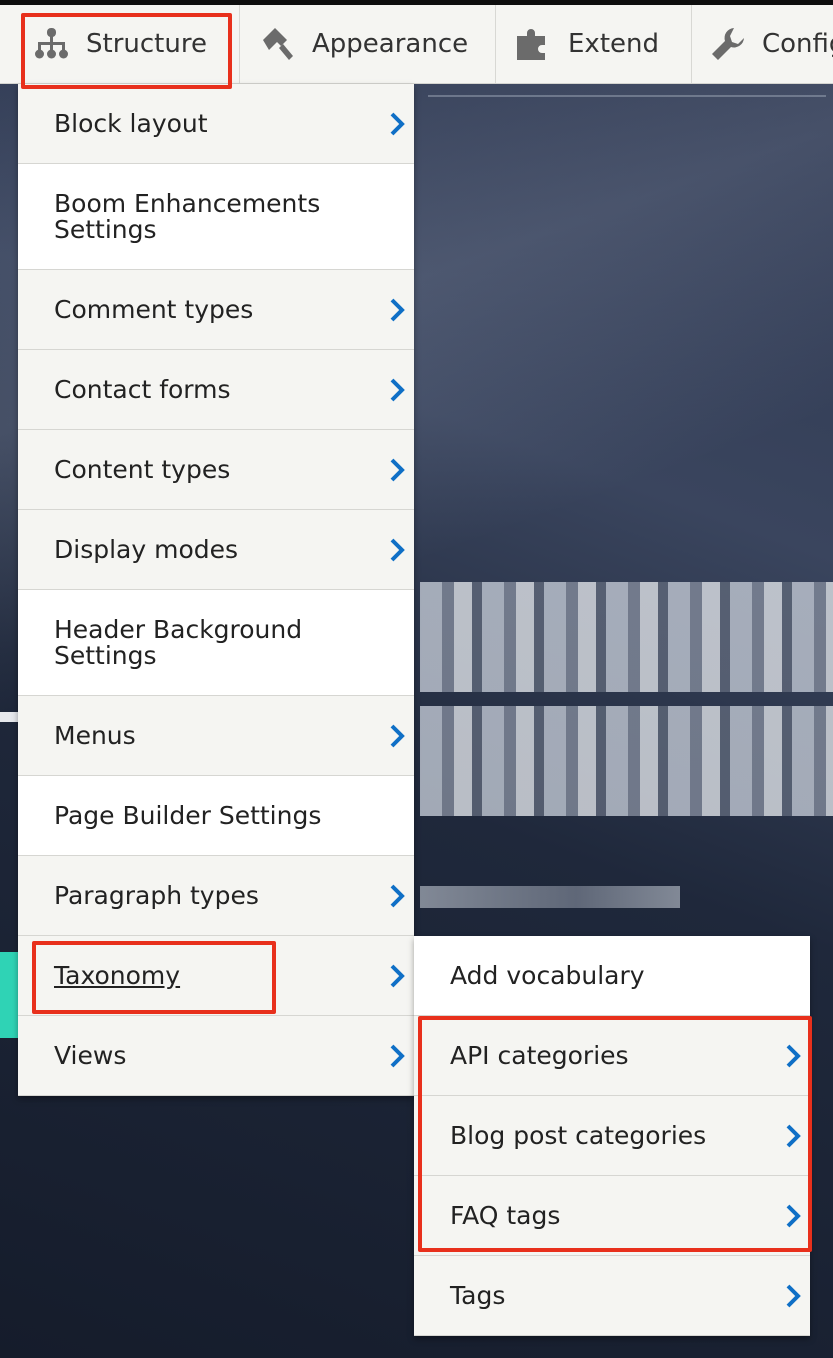 The width and height of the screenshot is (833, 1358). I want to click on menu-item-label: Paragraph types, so click(156, 895).